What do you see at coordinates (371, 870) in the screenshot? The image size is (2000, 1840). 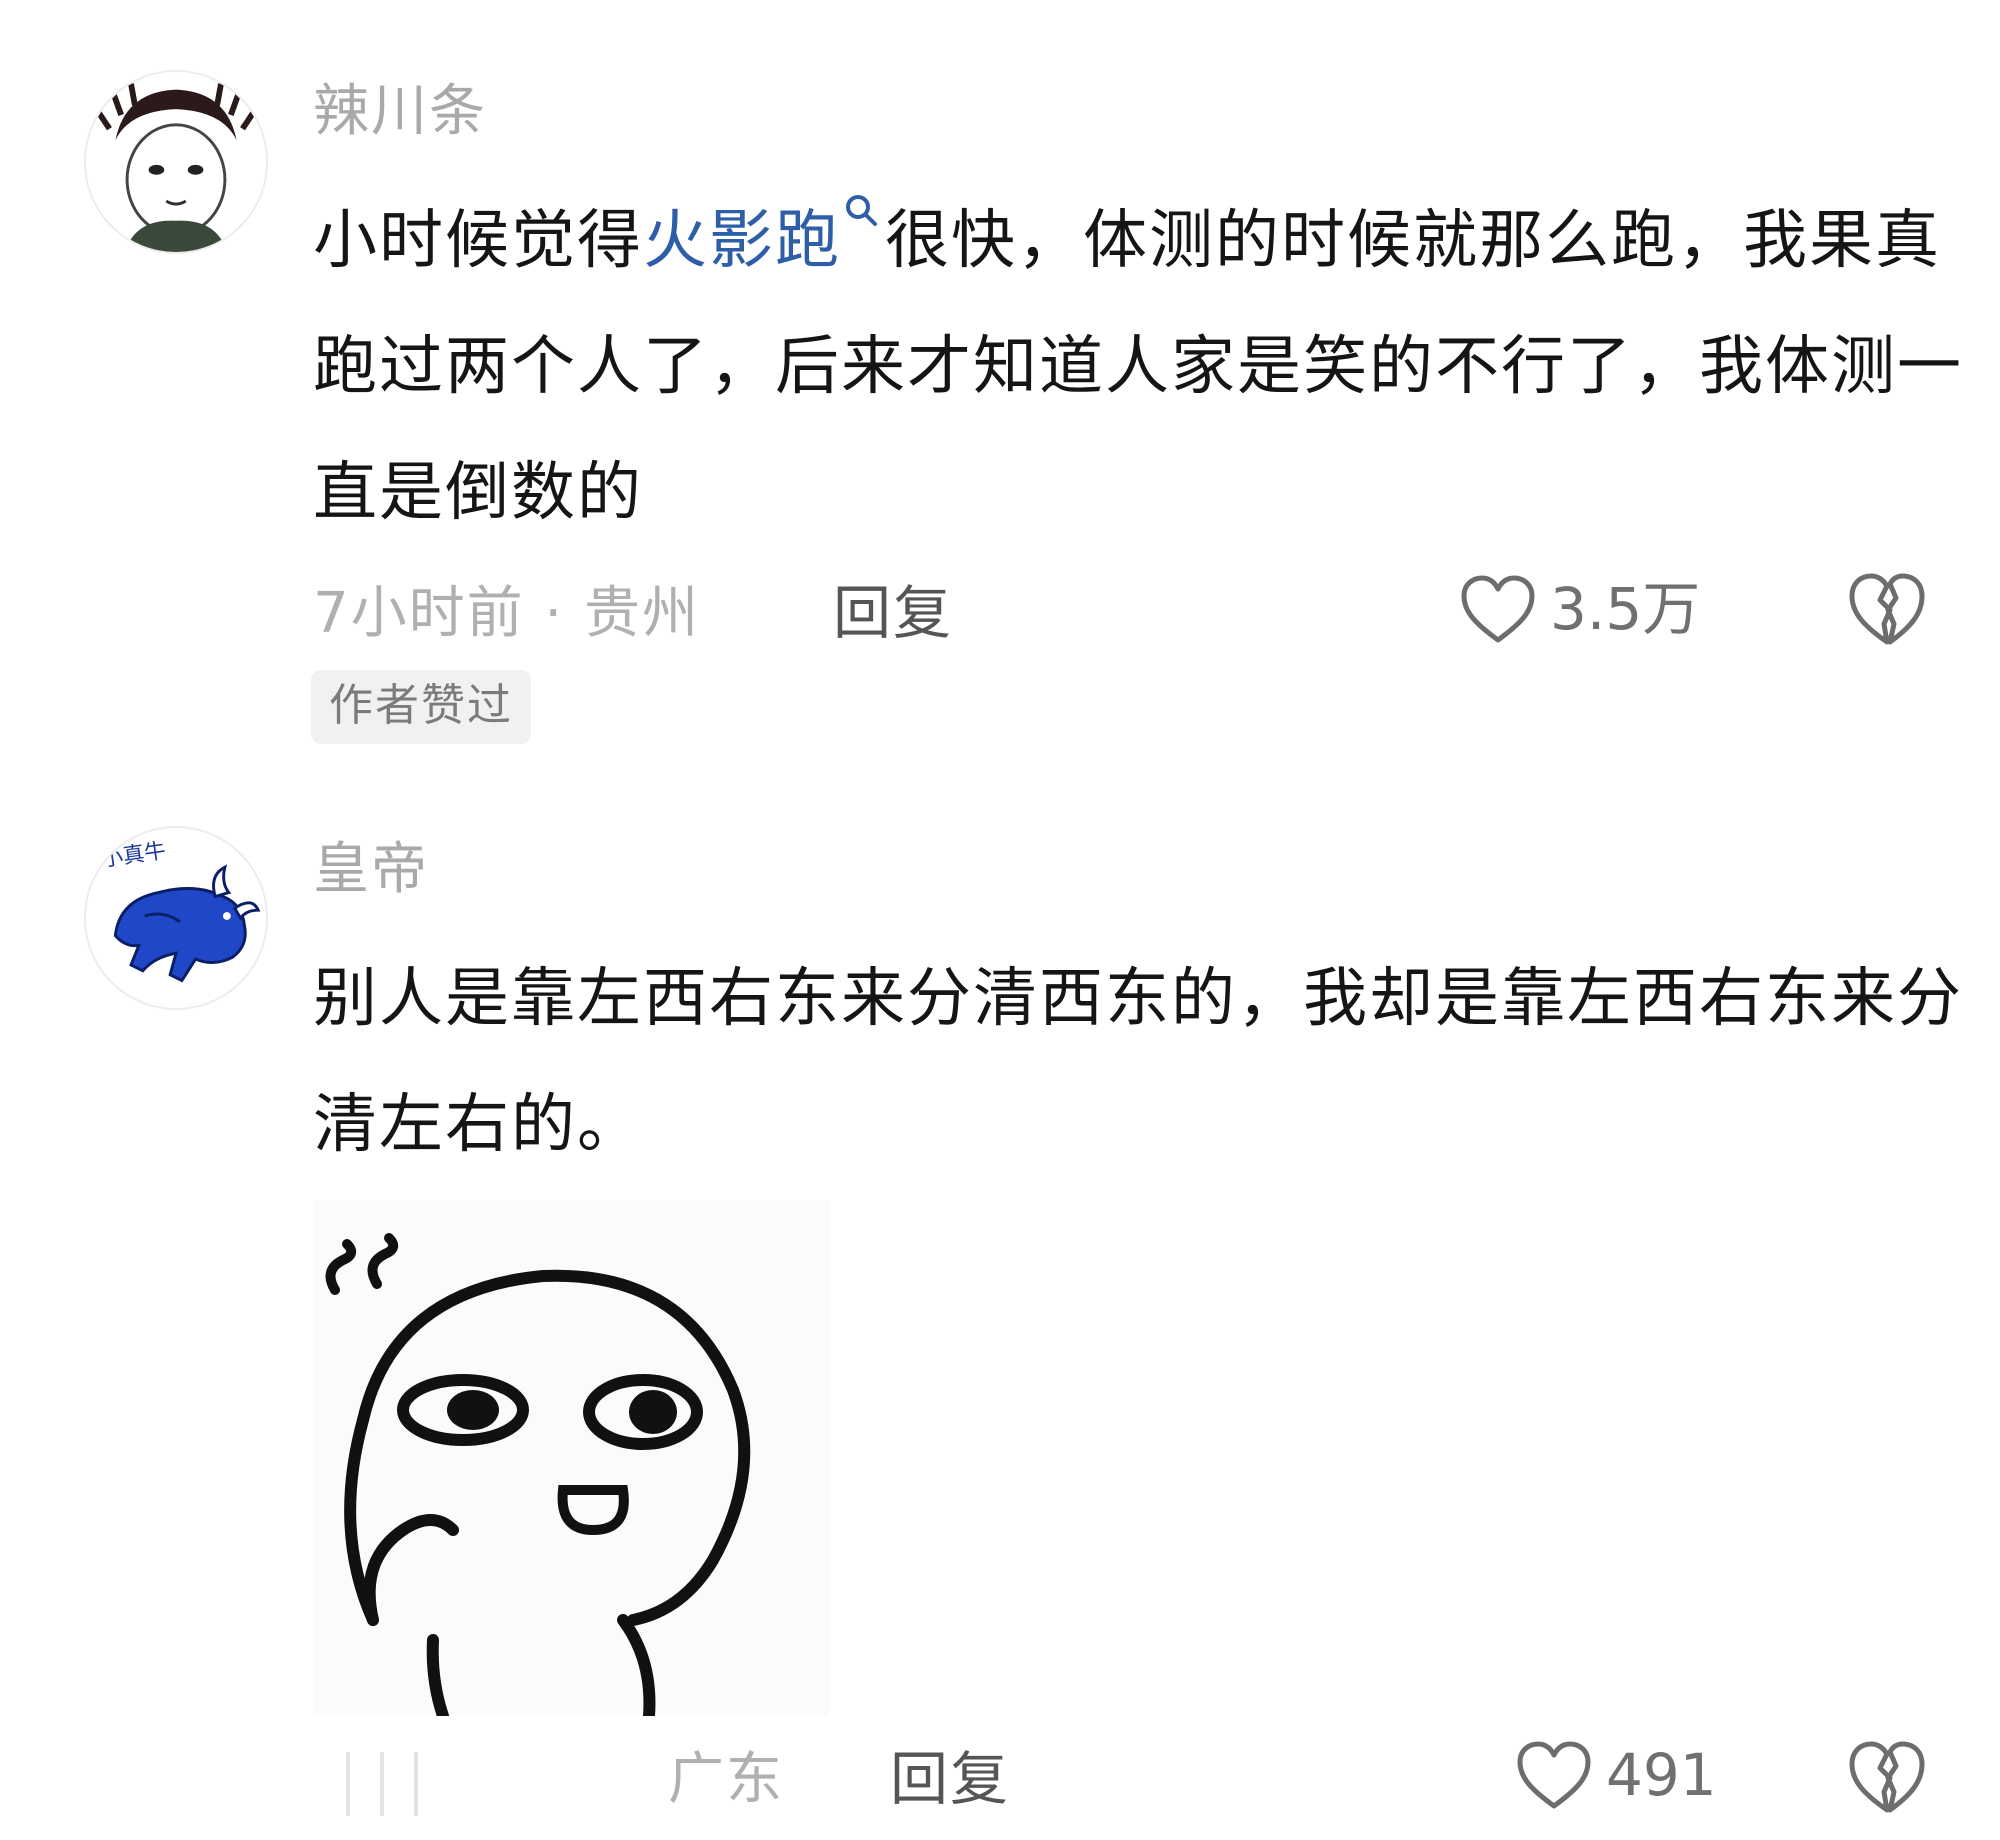 I see `username: 皇帝` at bounding box center [371, 870].